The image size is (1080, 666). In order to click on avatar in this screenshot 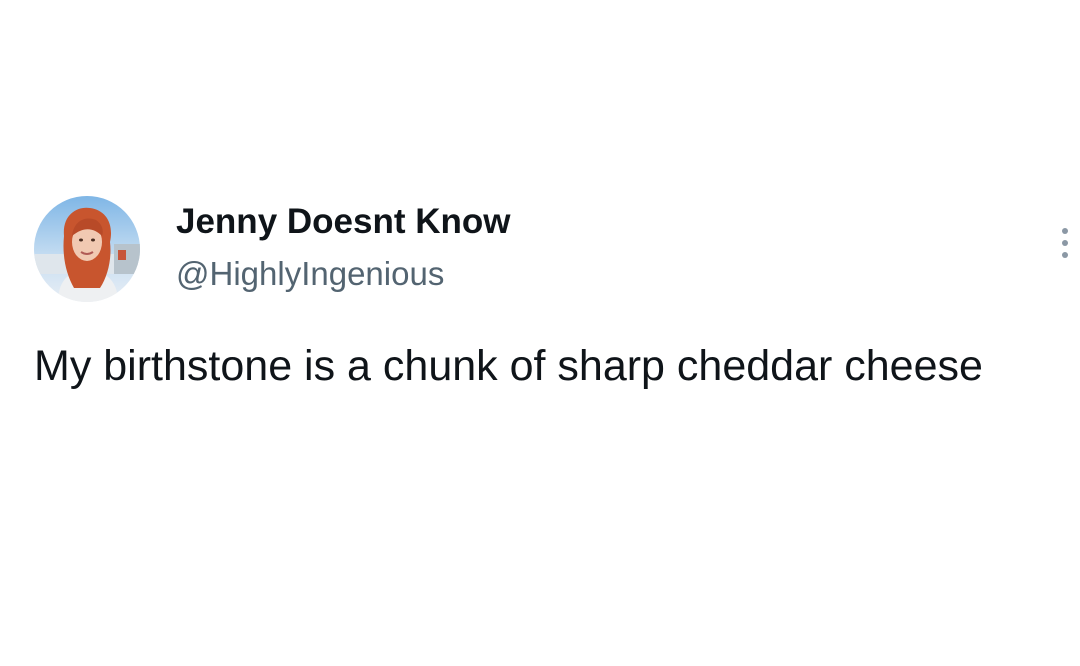, I will do `click(87, 249)`.